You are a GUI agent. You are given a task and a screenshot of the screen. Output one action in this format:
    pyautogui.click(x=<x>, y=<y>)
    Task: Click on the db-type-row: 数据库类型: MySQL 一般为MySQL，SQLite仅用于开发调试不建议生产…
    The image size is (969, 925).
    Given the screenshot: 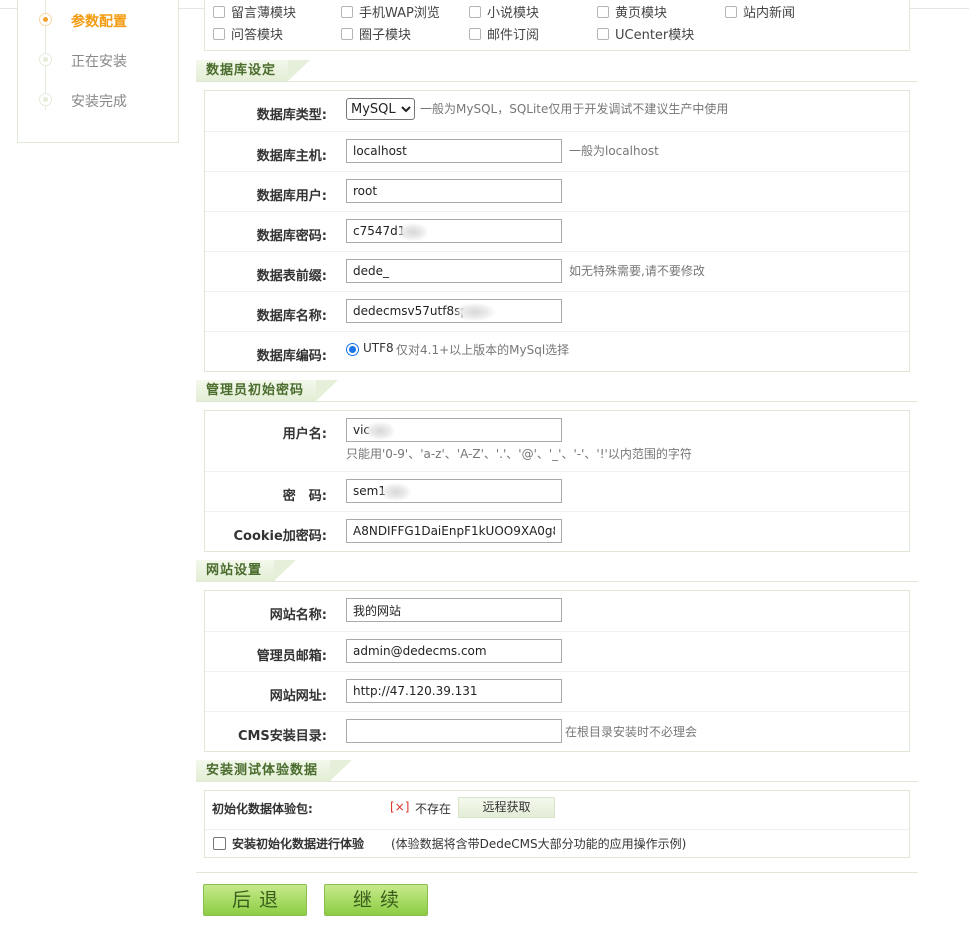 What is the action you would take?
    pyautogui.click(x=557, y=111)
    